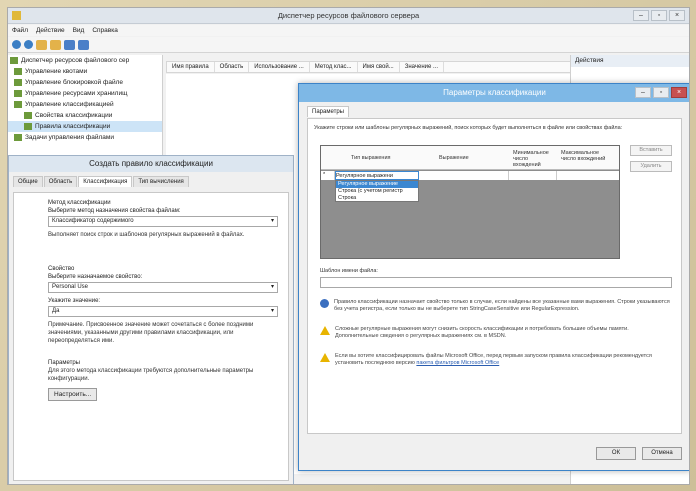 Image resolution: width=696 pixels, height=491 pixels. Describe the element at coordinates (18, 71) in the screenshot. I see `quota-icon` at that location.